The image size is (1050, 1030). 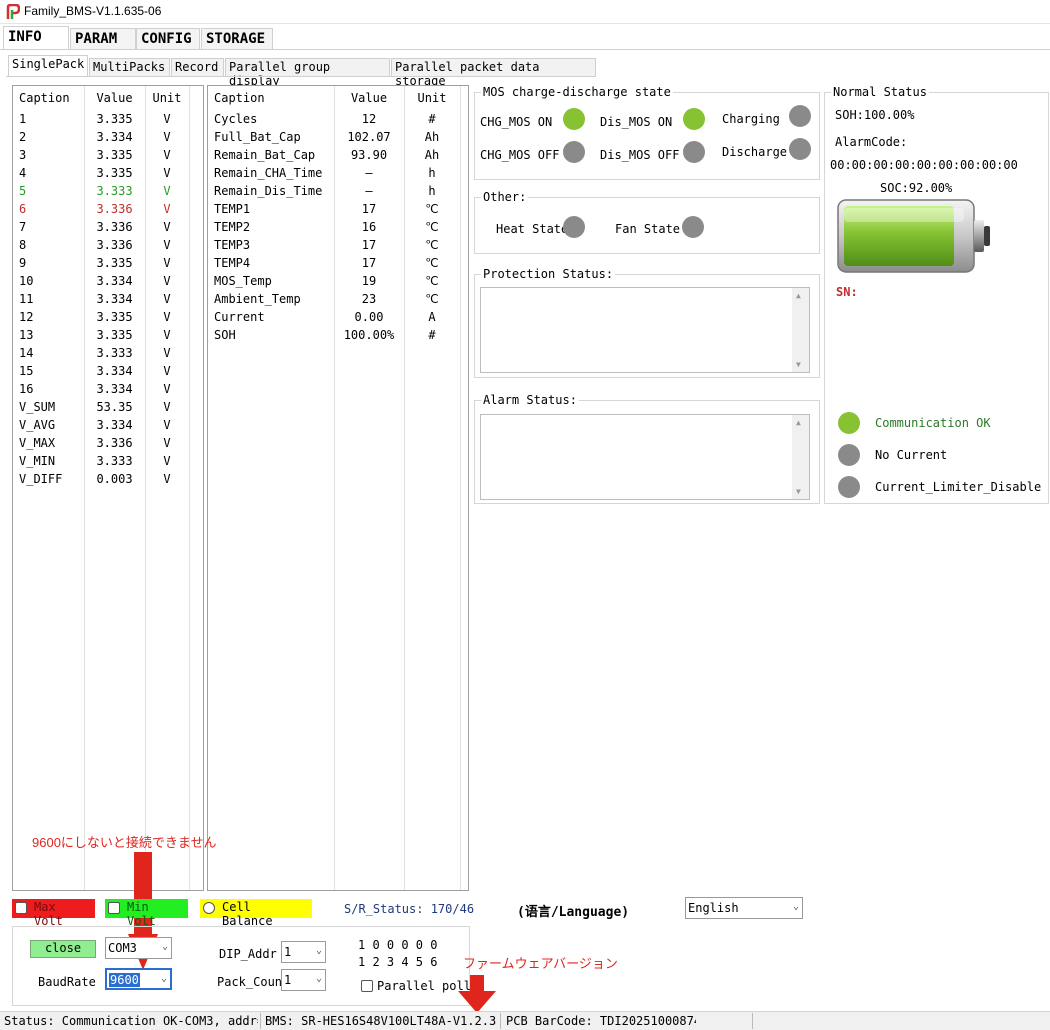 I want to click on table-row: 1 3.335 V, so click(x=101, y=119).